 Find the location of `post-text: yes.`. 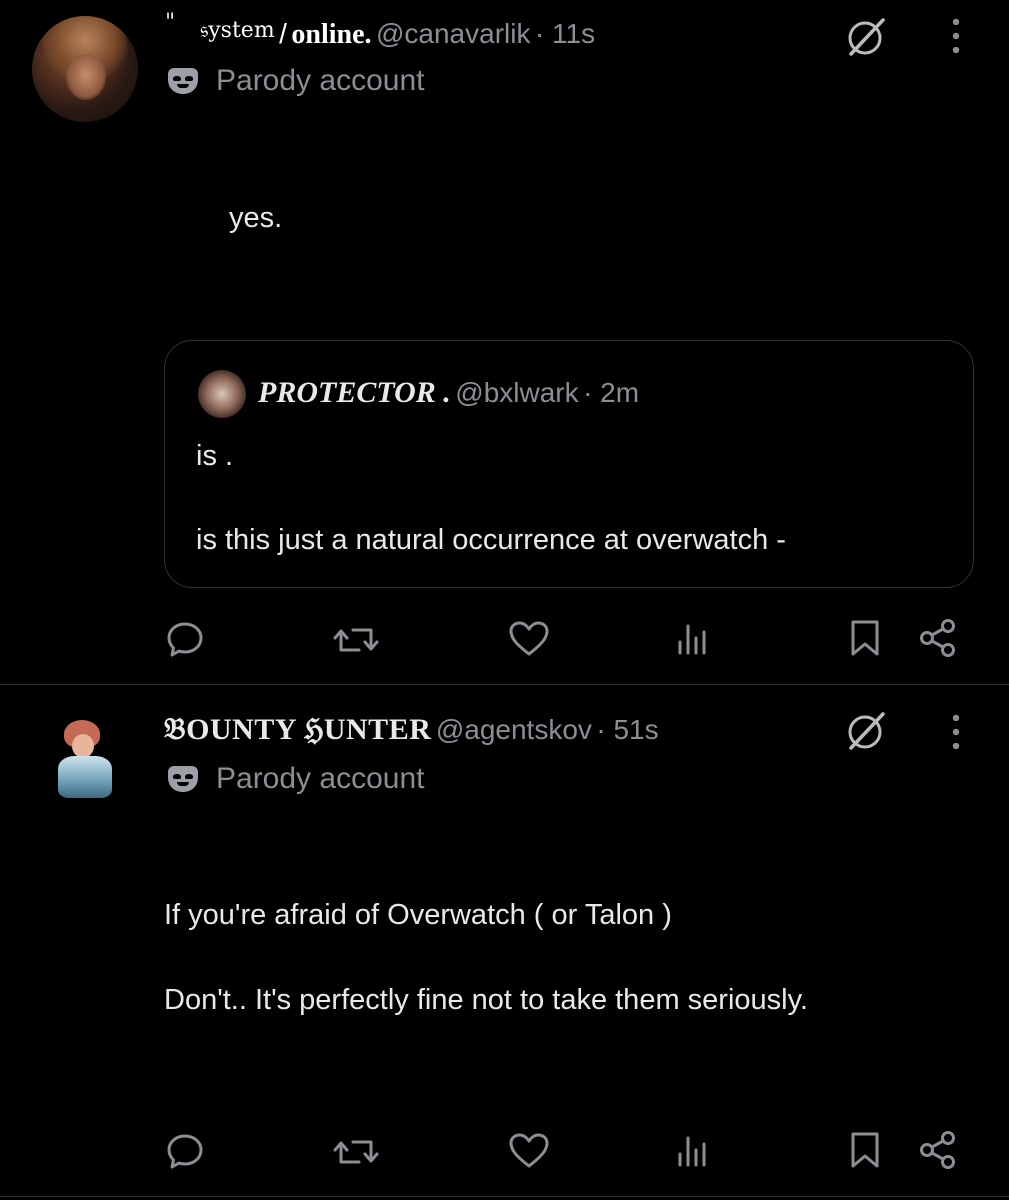

post-text: yes. is located at coordinates (256, 218).